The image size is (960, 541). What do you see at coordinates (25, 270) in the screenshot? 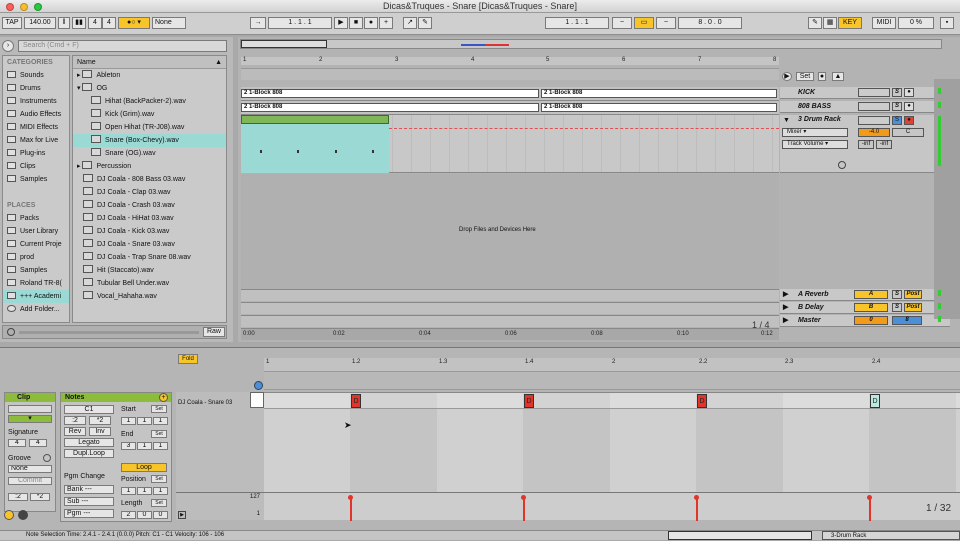
I see `place-samples: Samples` at bounding box center [25, 270].